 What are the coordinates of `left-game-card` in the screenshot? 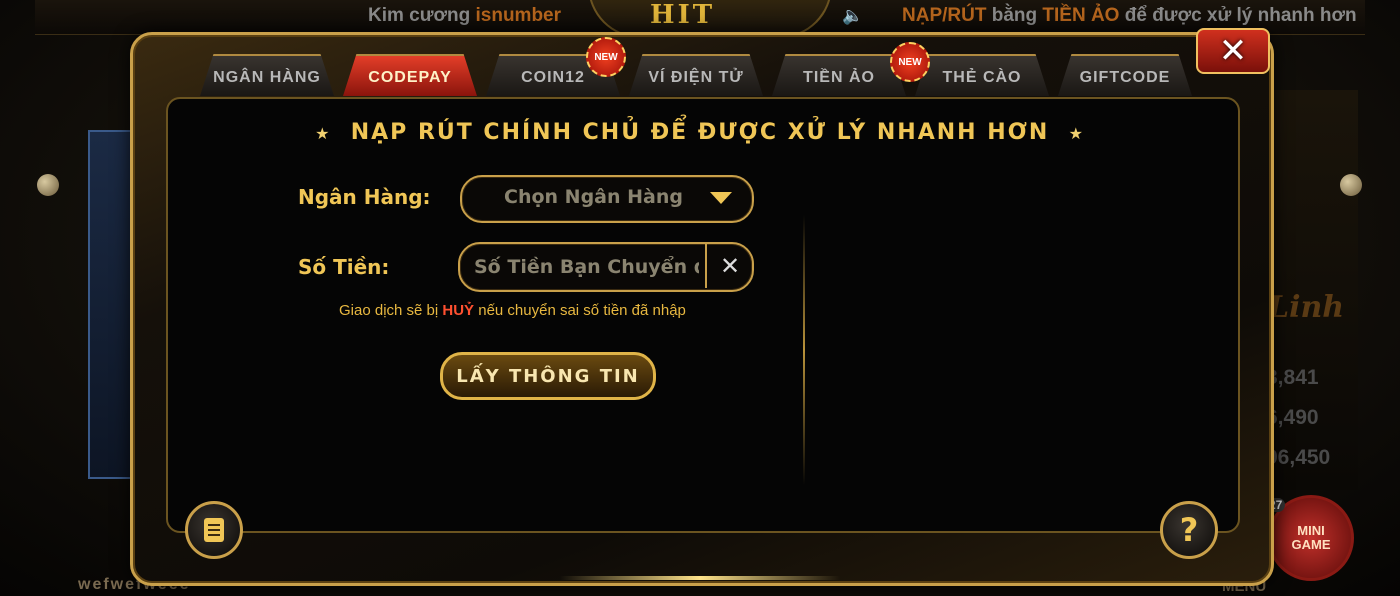 It's located at (112, 304).